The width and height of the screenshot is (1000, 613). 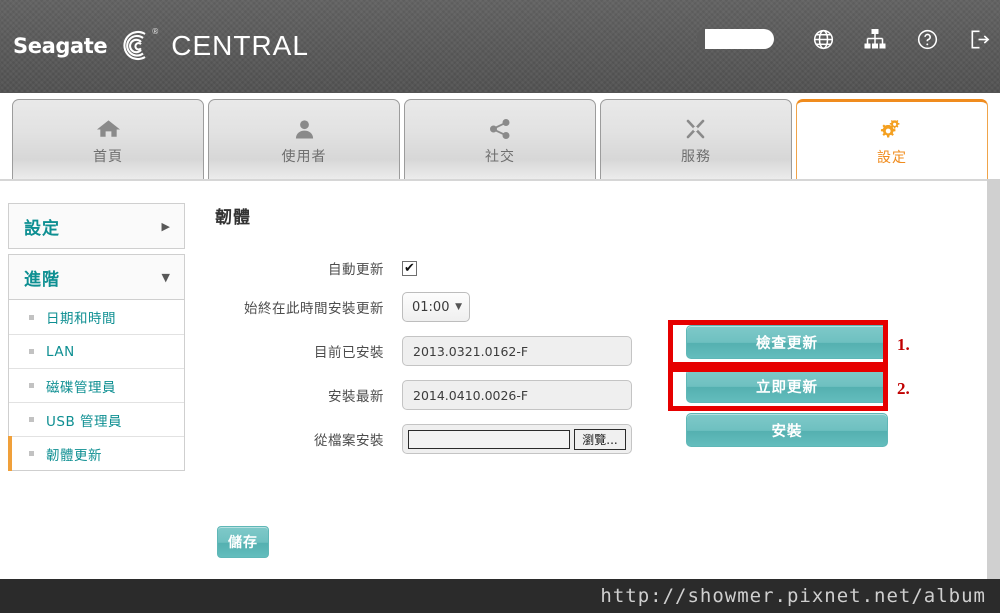 What do you see at coordinates (489, 439) in the screenshot?
I see `file-path-field` at bounding box center [489, 439].